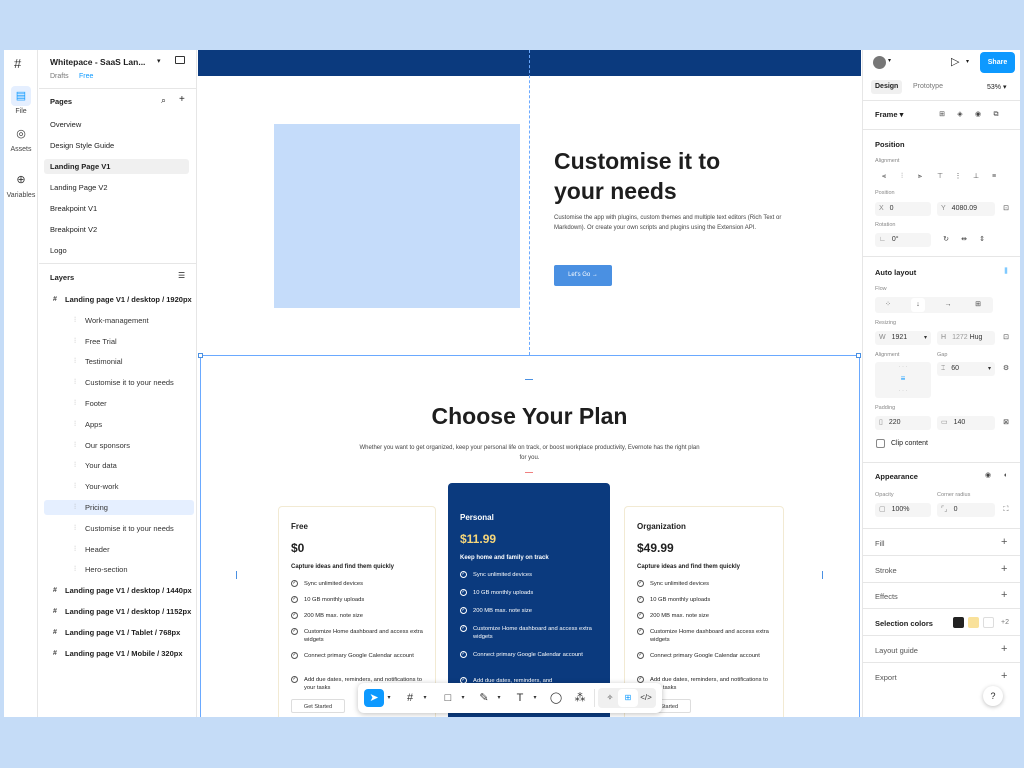 This screenshot has width=1024, height=768. Describe the element at coordinates (21, 184) in the screenshot. I see `variables-tab: ⊕ Variables` at that location.